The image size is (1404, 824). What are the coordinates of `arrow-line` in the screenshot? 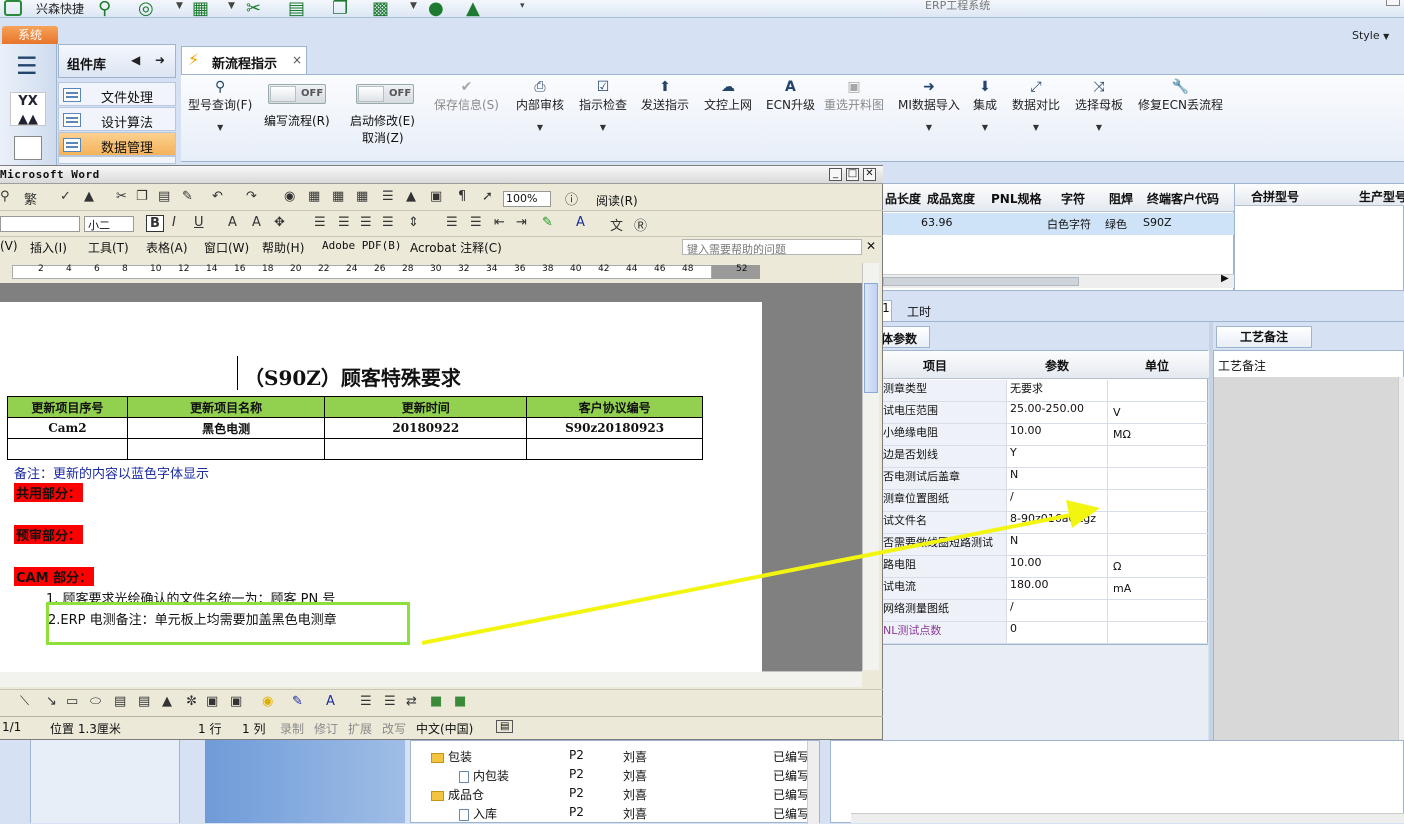 It's located at (749, 578).